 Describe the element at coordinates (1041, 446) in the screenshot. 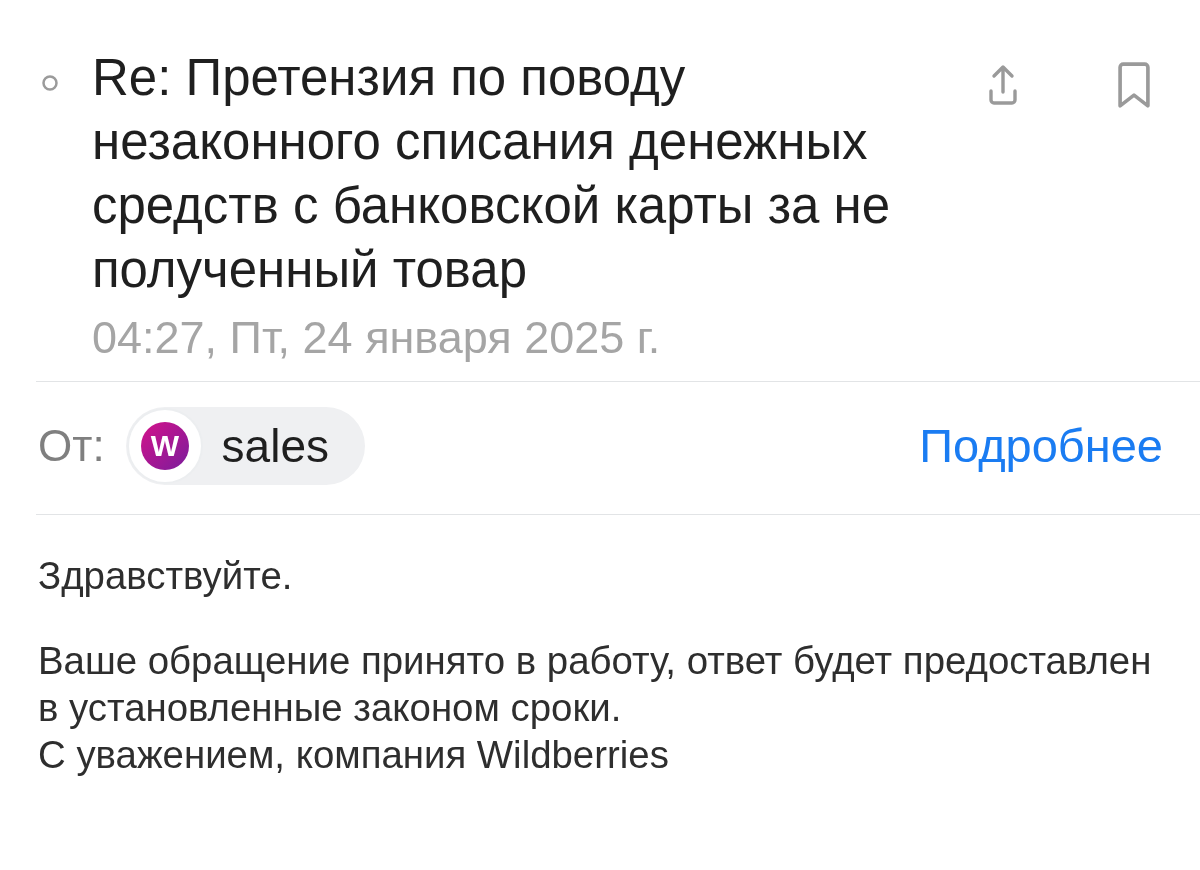

I see `details-link: Подробнее` at that location.